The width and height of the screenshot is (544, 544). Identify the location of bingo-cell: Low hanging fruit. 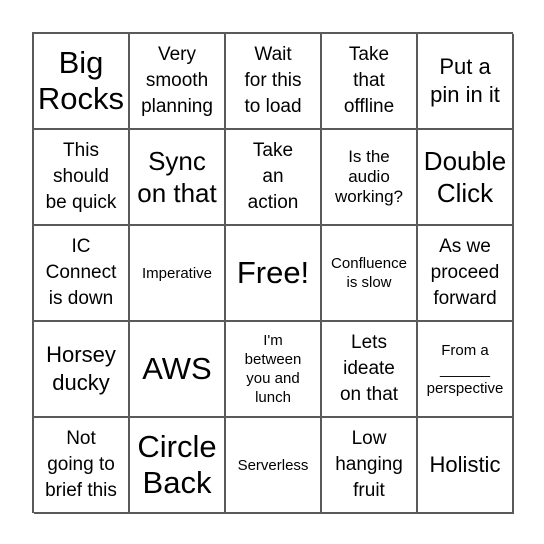
(370, 466).